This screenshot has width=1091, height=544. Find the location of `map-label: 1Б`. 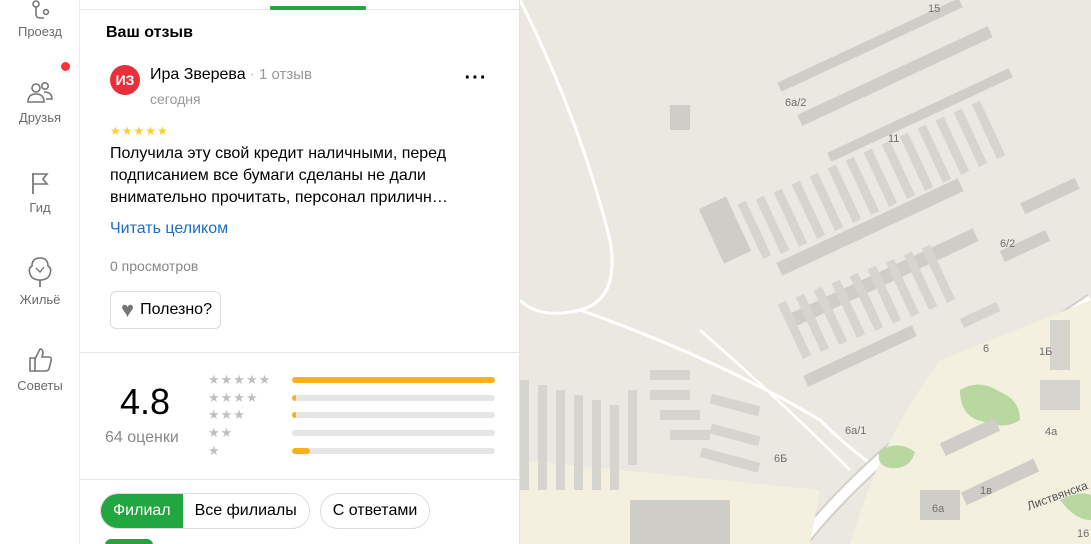

map-label: 1Б is located at coordinates (1046, 352).